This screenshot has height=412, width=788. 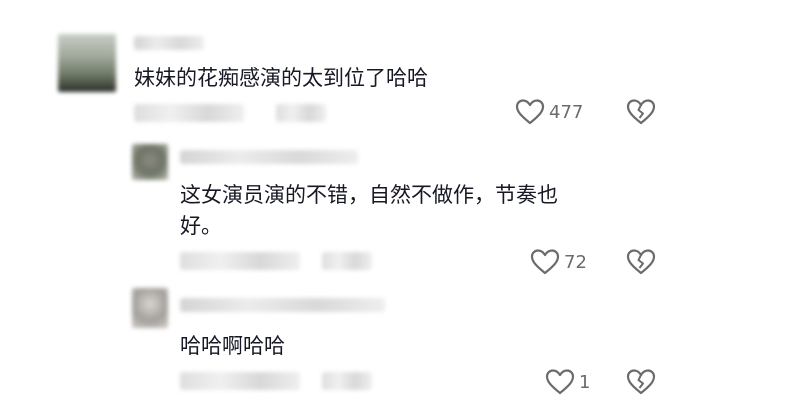 I want to click on like-count: 72, so click(x=575, y=262).